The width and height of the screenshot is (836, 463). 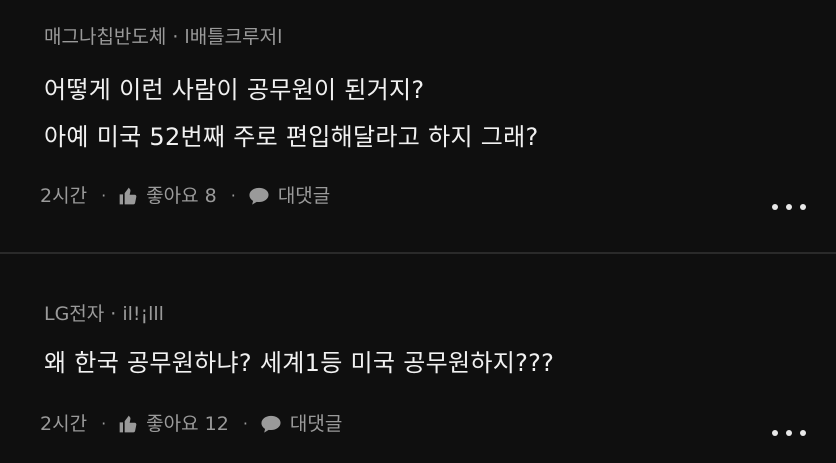 I want to click on comment-actions: 2시간 · 좋아요 8 · 대댓글, so click(x=185, y=196).